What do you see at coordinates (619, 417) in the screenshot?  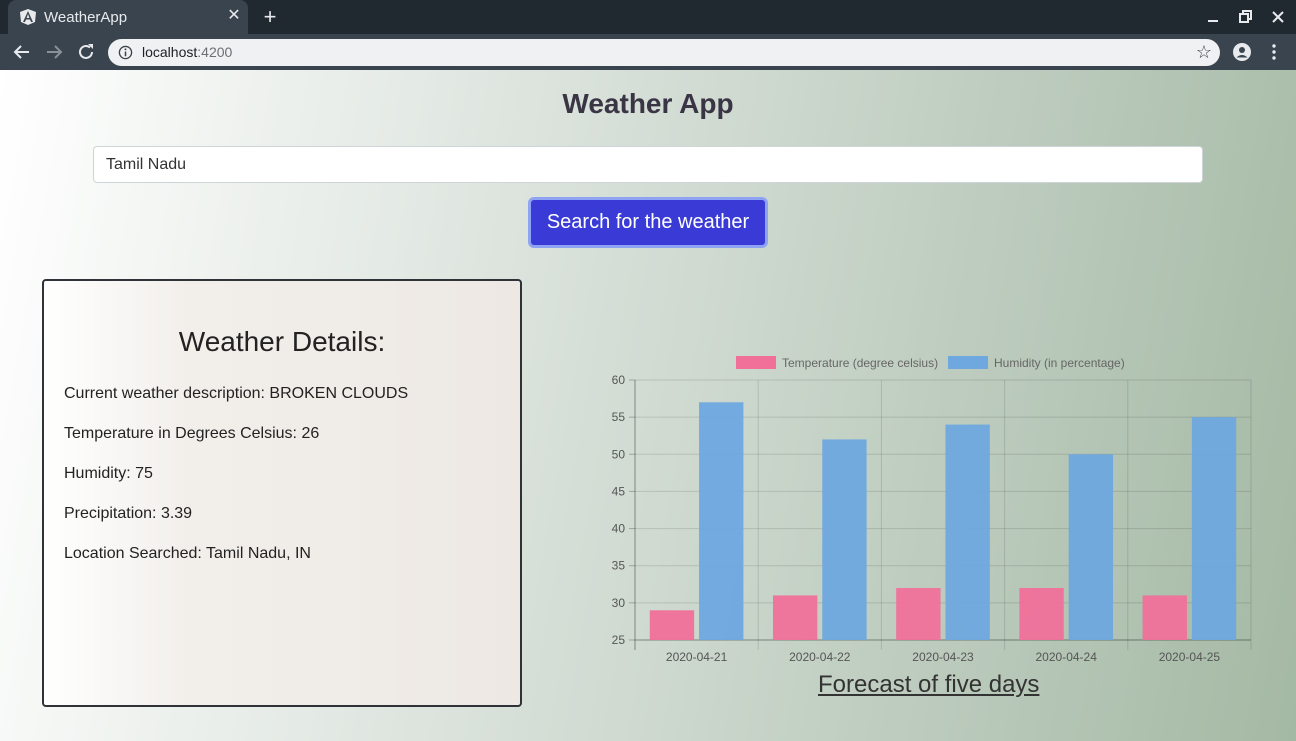 I see `y-tick-label: 55` at bounding box center [619, 417].